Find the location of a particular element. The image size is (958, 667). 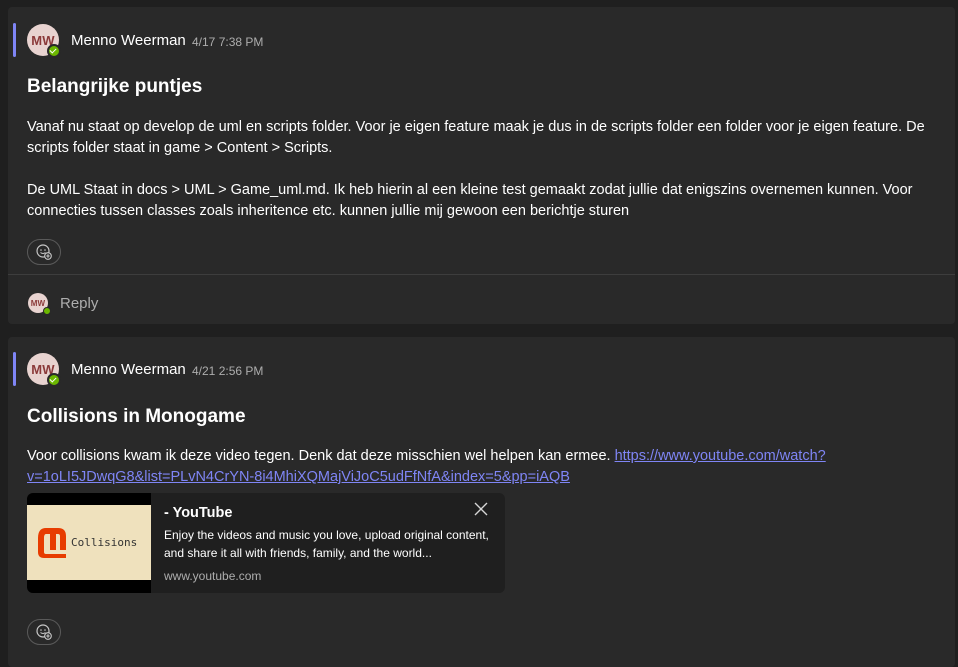

reply-avatar: MW is located at coordinates (39, 304).